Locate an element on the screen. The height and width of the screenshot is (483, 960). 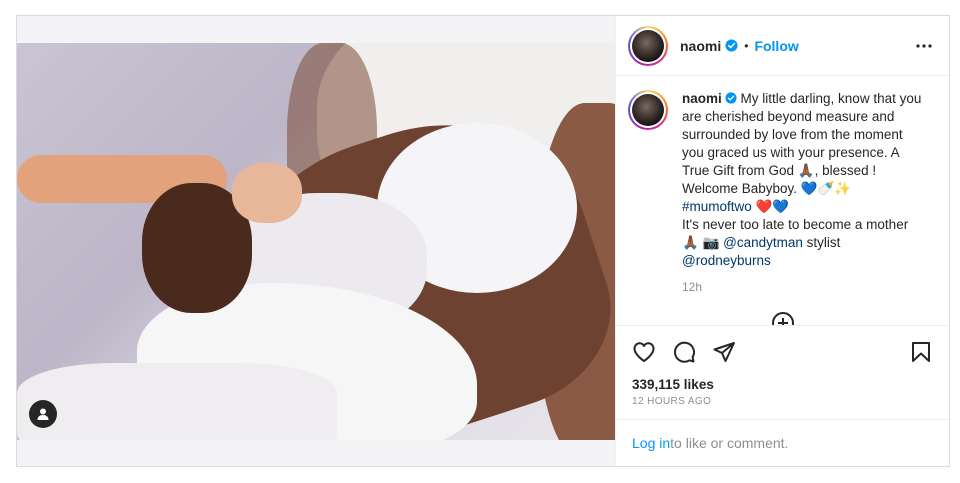
follow-button: Follow is located at coordinates (776, 46).